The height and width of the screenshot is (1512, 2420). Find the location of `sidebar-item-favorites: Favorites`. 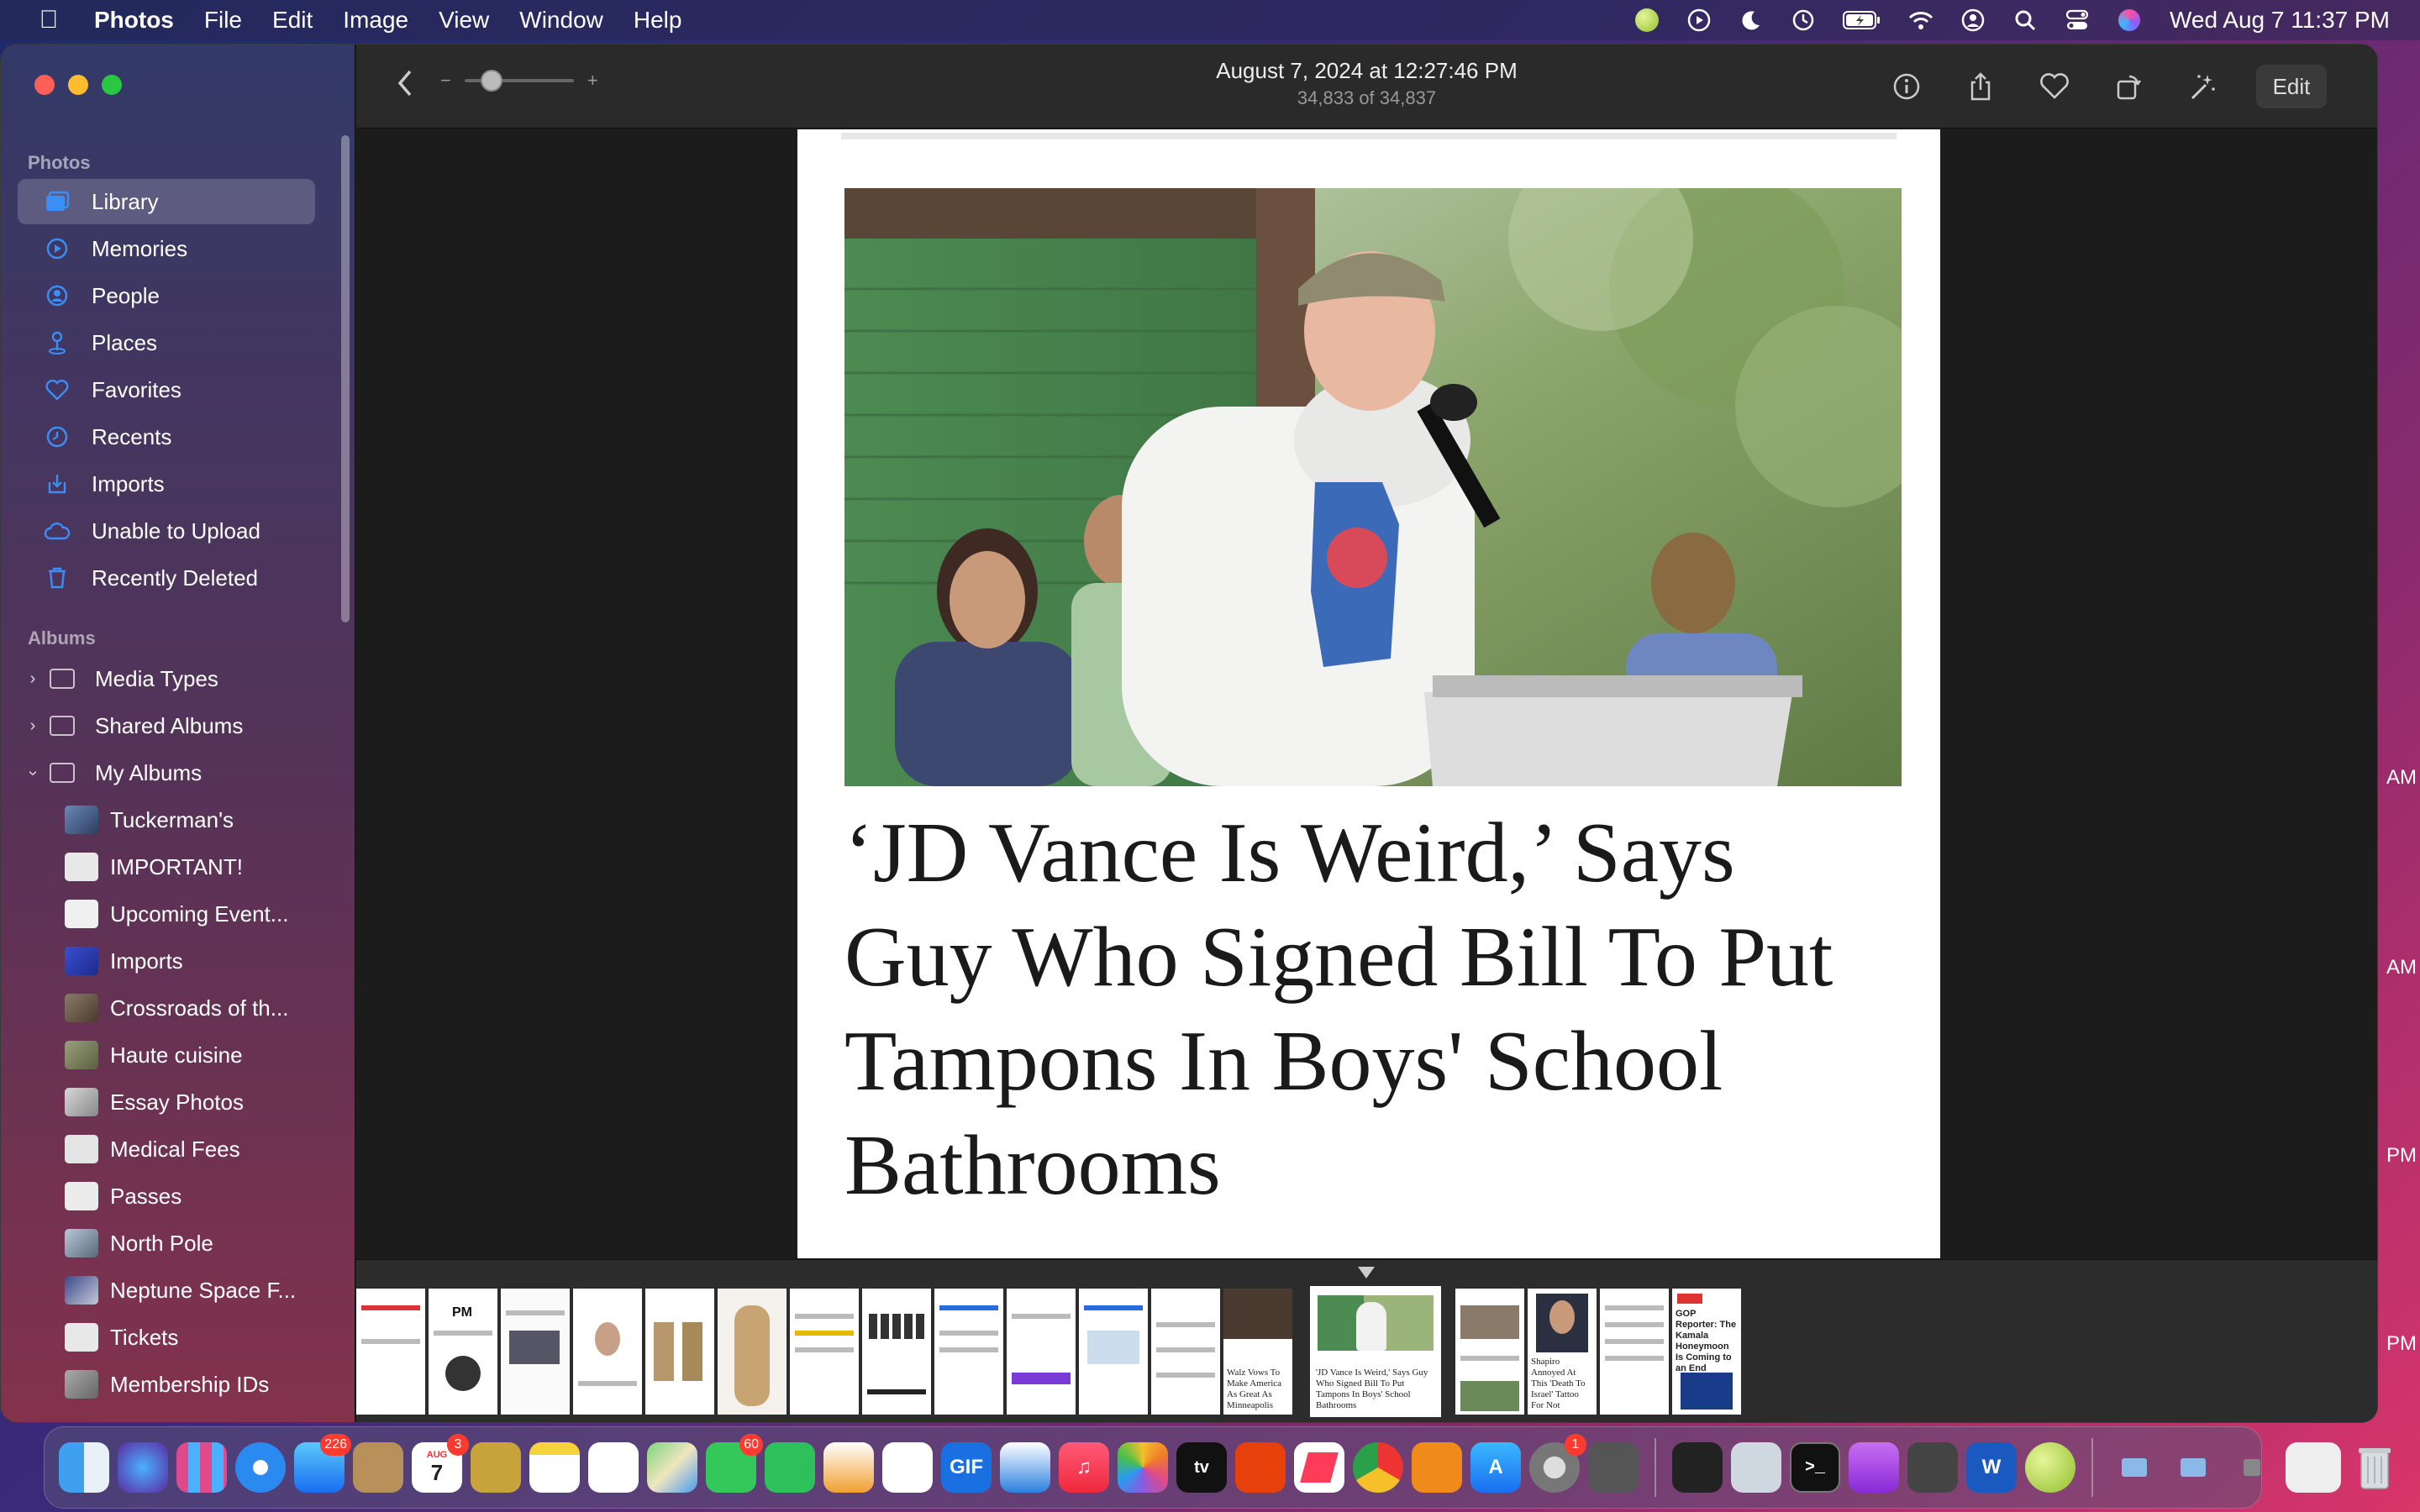

sidebar-item-favorites: Favorites is located at coordinates (166, 389).